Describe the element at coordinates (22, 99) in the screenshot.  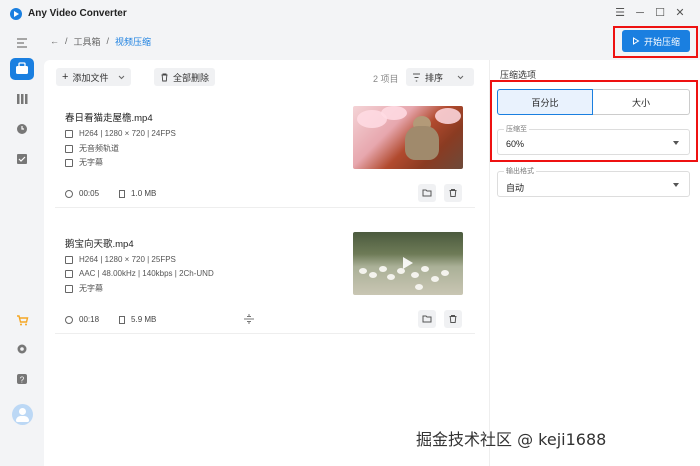
I see `library-icon` at that location.